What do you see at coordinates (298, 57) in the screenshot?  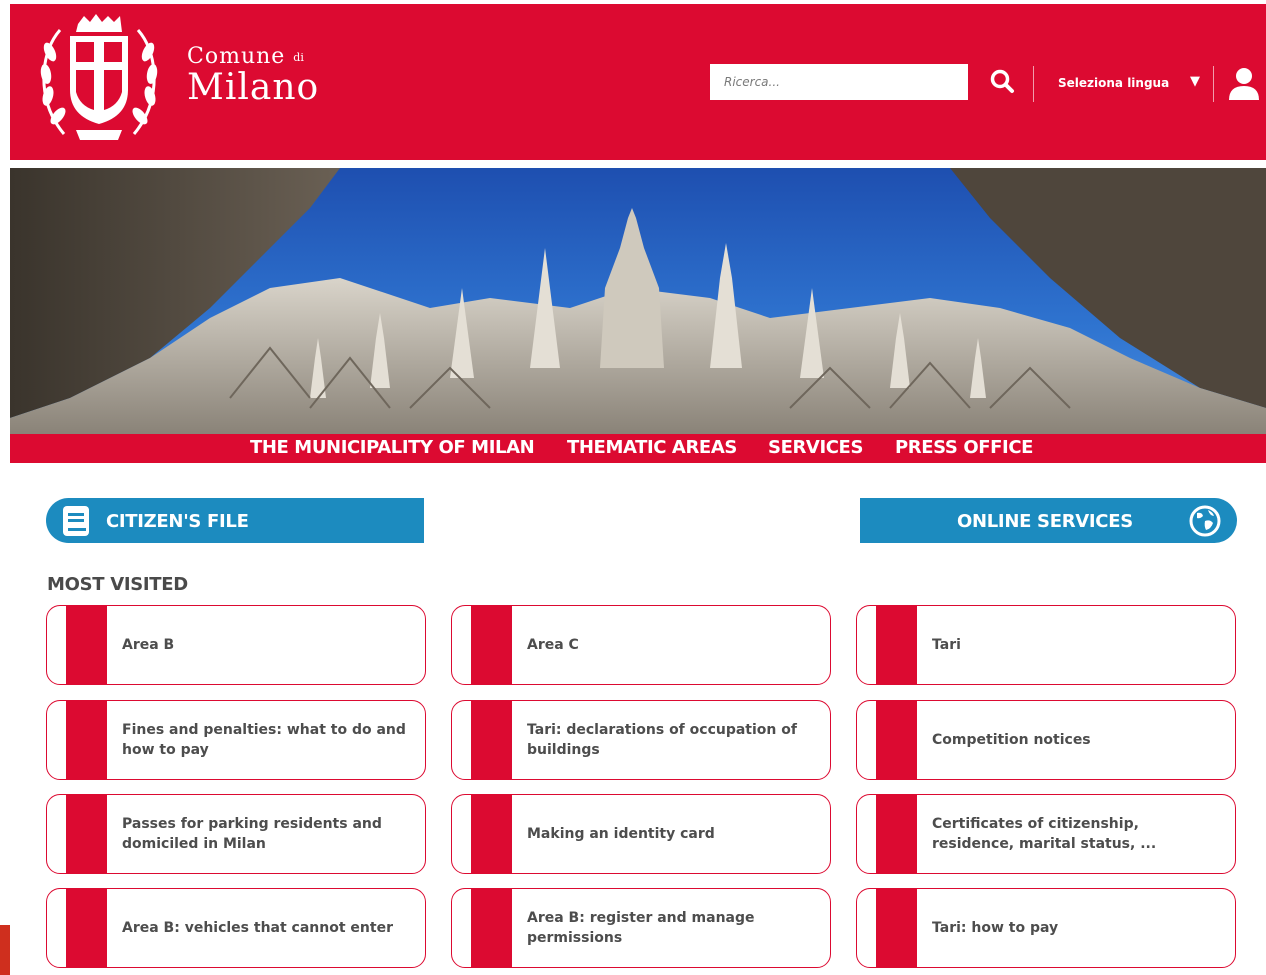 I see `logo-line1-small: di` at bounding box center [298, 57].